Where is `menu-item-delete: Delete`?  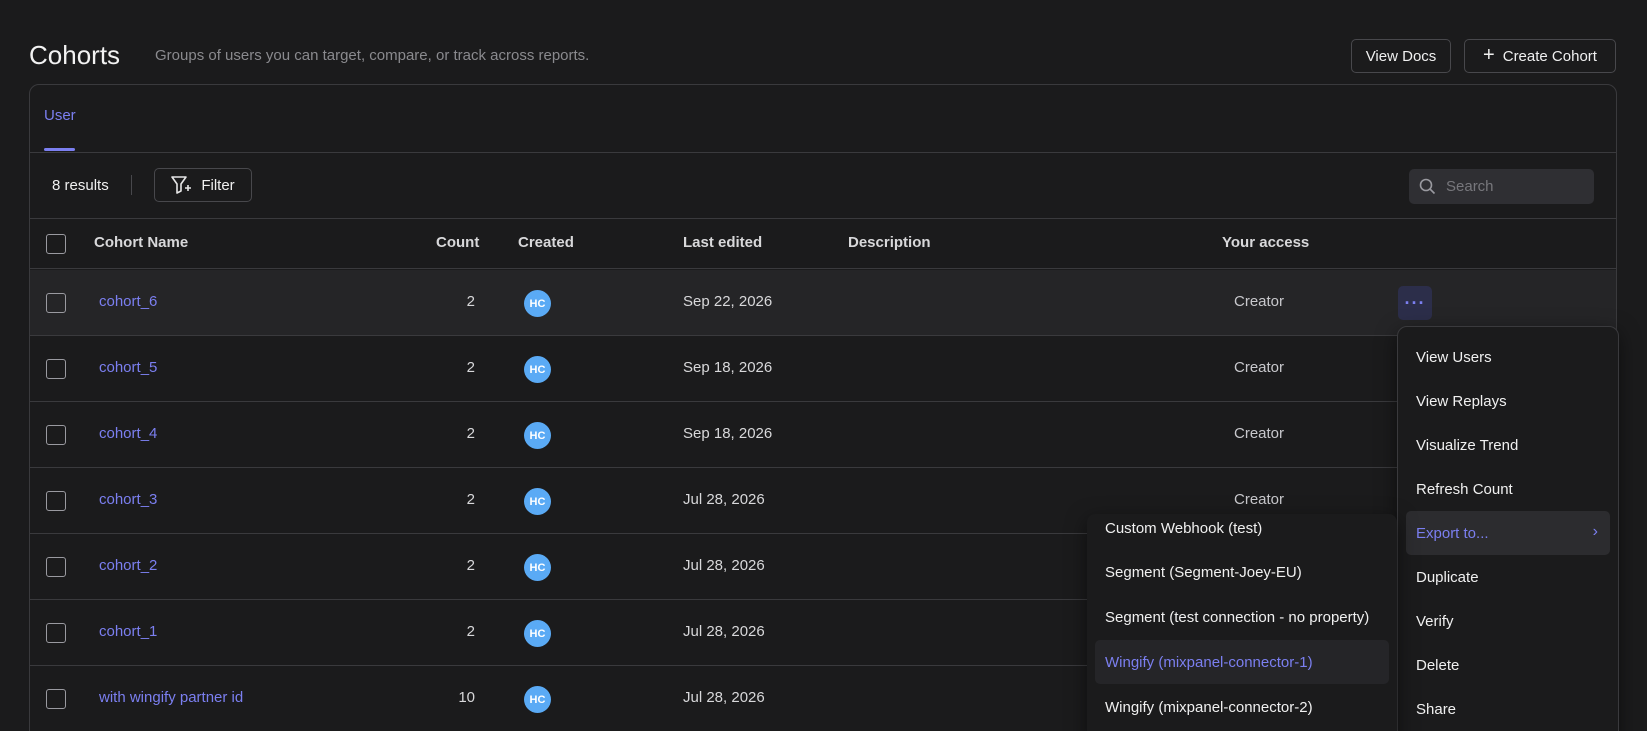 menu-item-delete: Delete is located at coordinates (1508, 665).